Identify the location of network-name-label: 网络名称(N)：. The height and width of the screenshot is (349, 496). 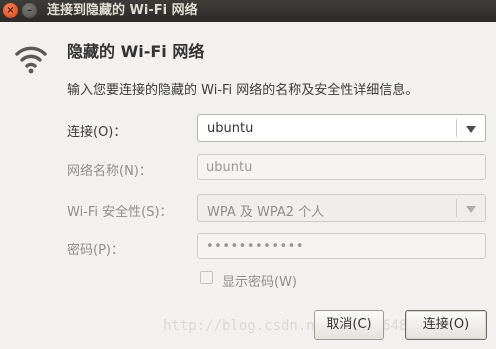
(109, 171).